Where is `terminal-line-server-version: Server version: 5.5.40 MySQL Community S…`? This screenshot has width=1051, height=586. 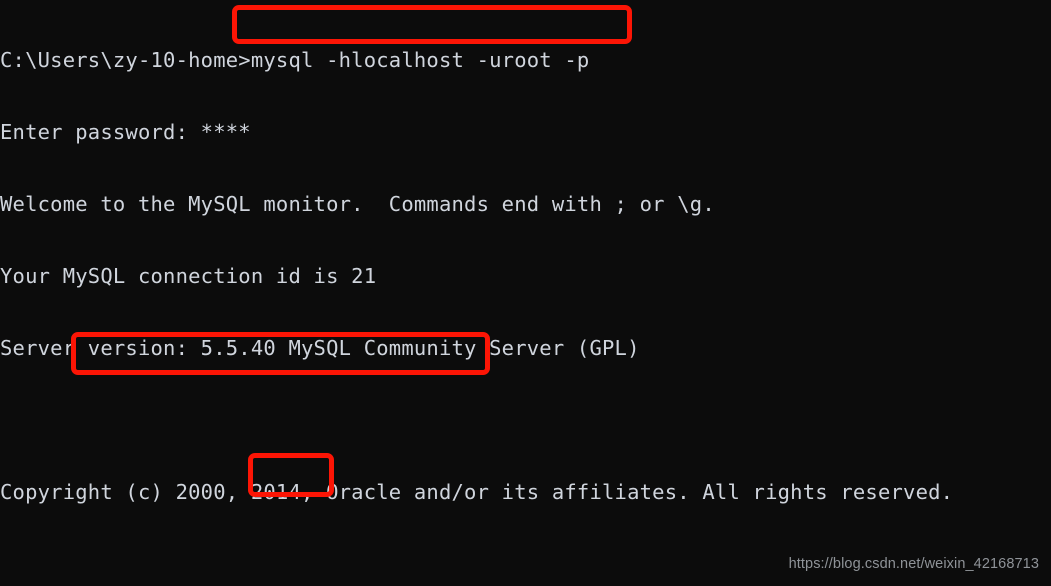 terminal-line-server-version: Server version: 5.5.40 MySQL Community S… is located at coordinates (320, 348).